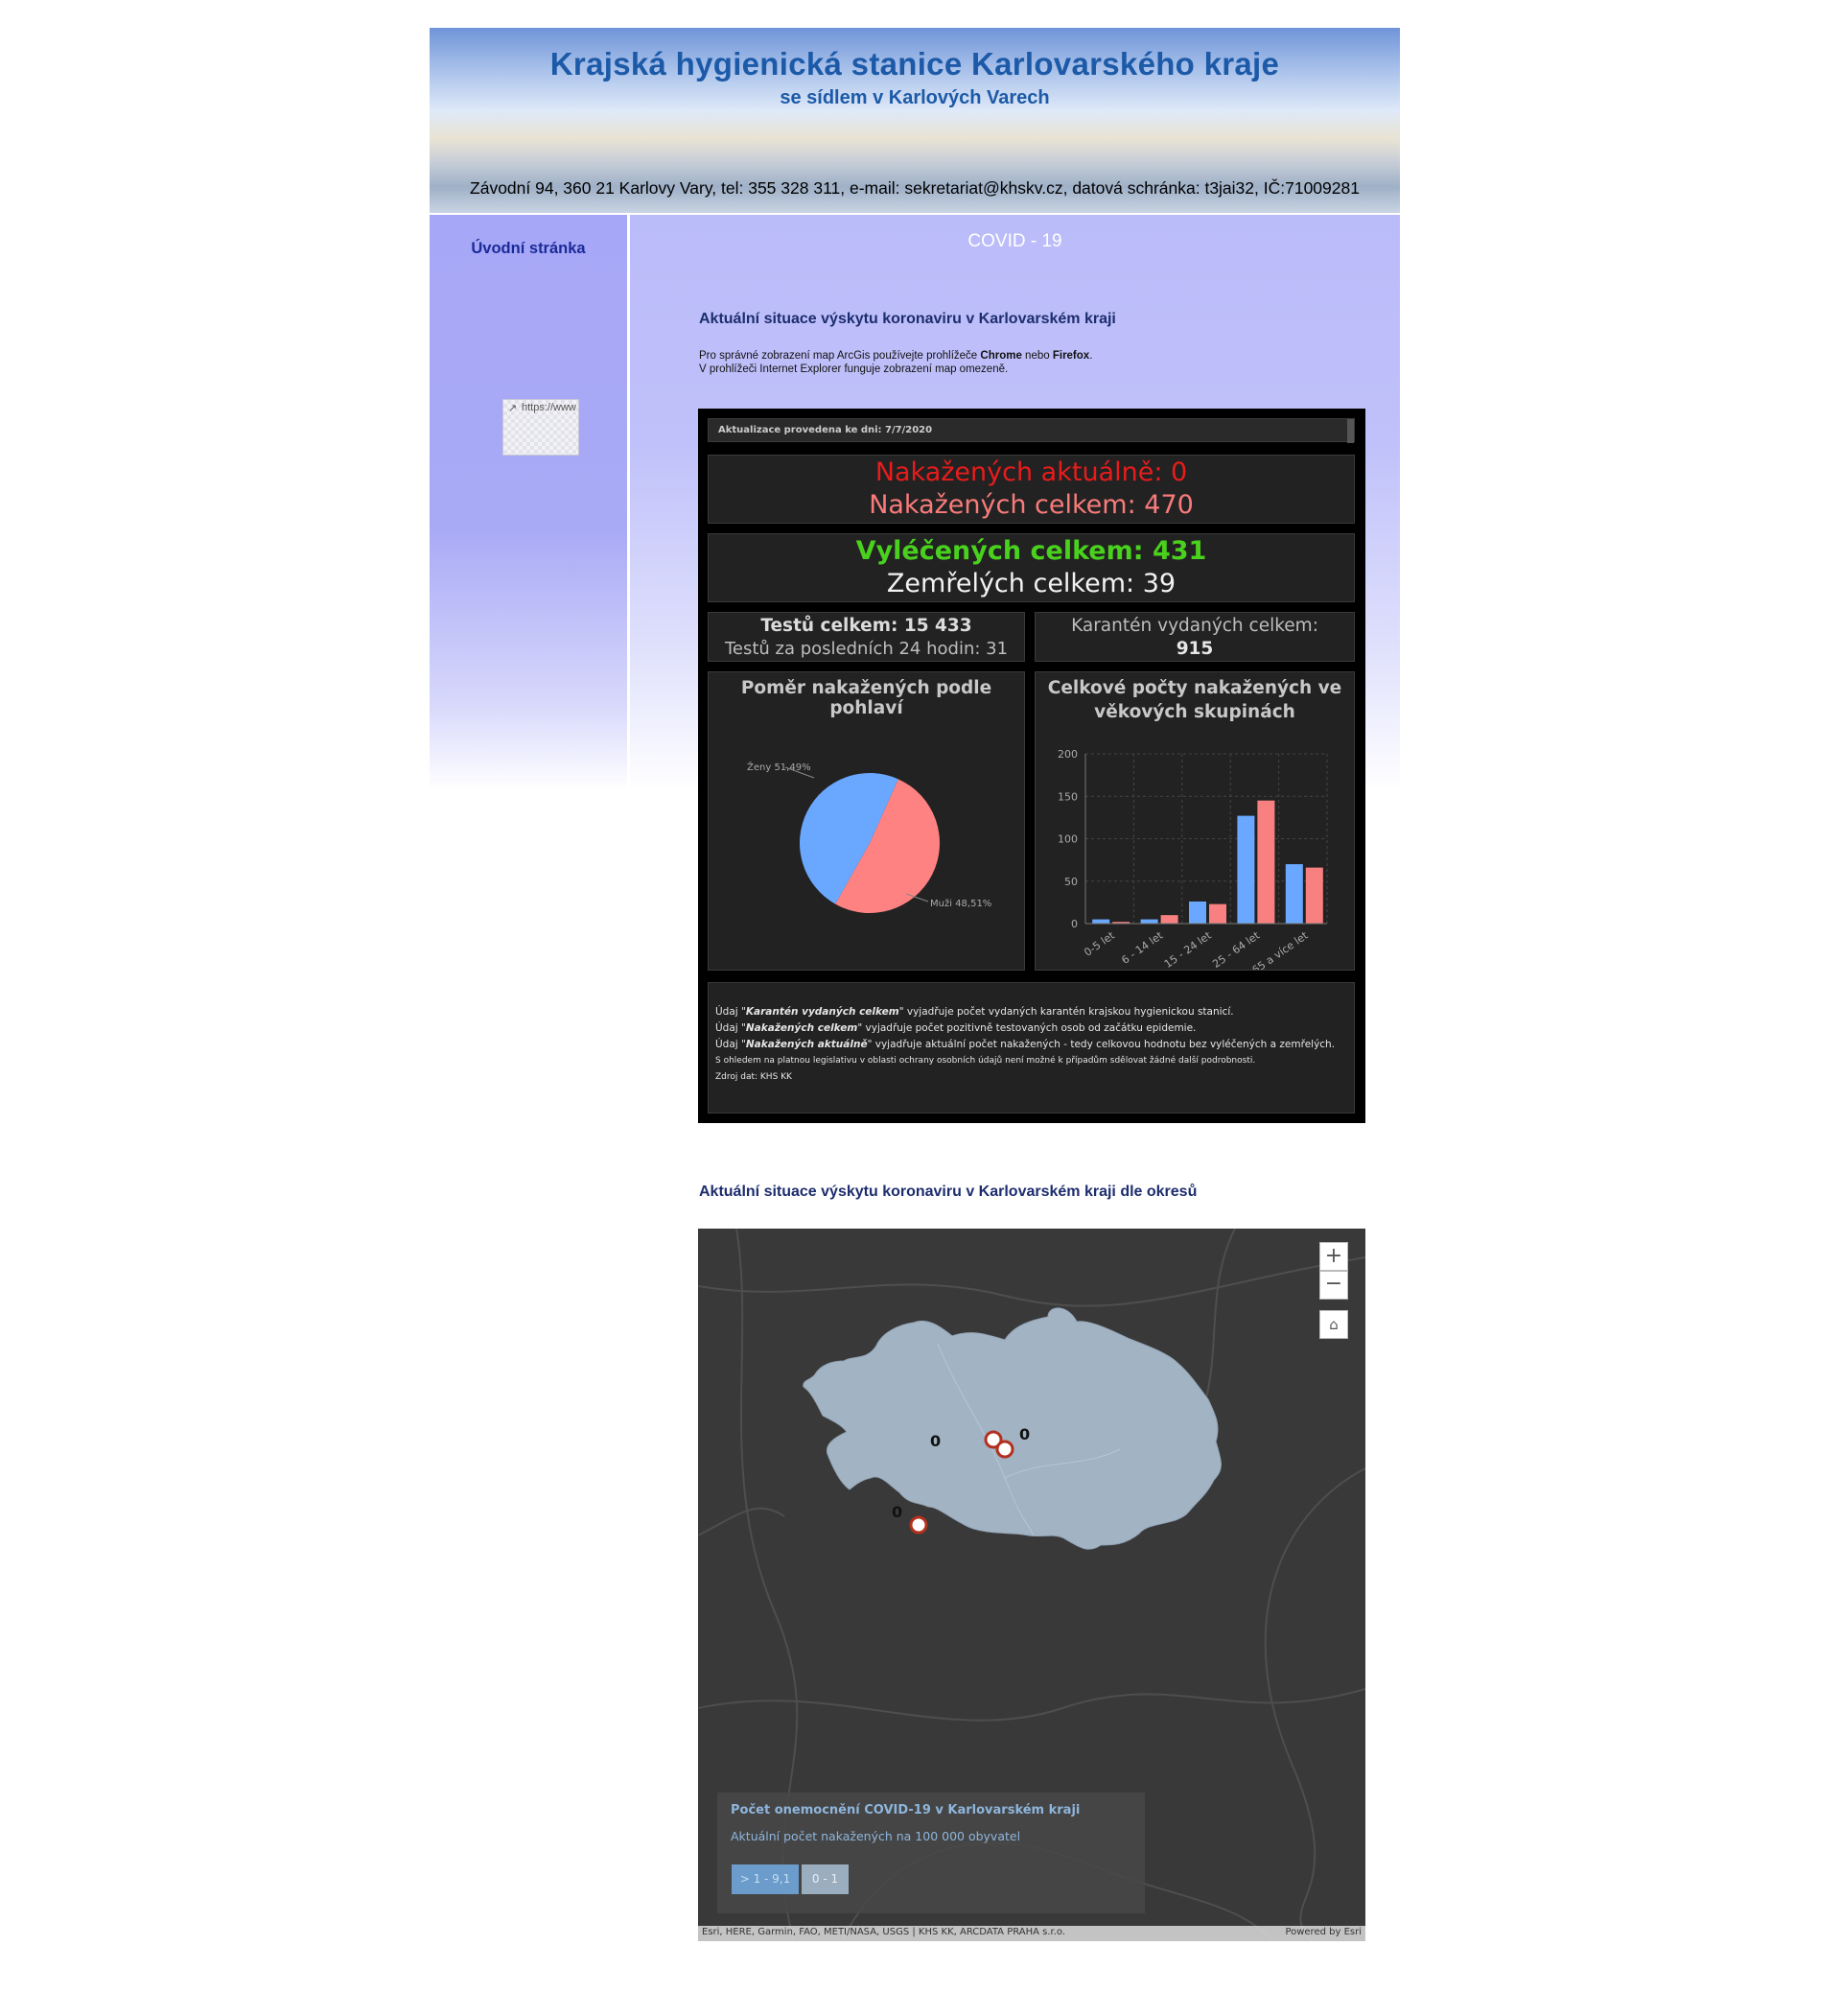  Describe the element at coordinates (866, 626) in the screenshot. I see `tests-total: Testů celkem: 15 433` at that location.